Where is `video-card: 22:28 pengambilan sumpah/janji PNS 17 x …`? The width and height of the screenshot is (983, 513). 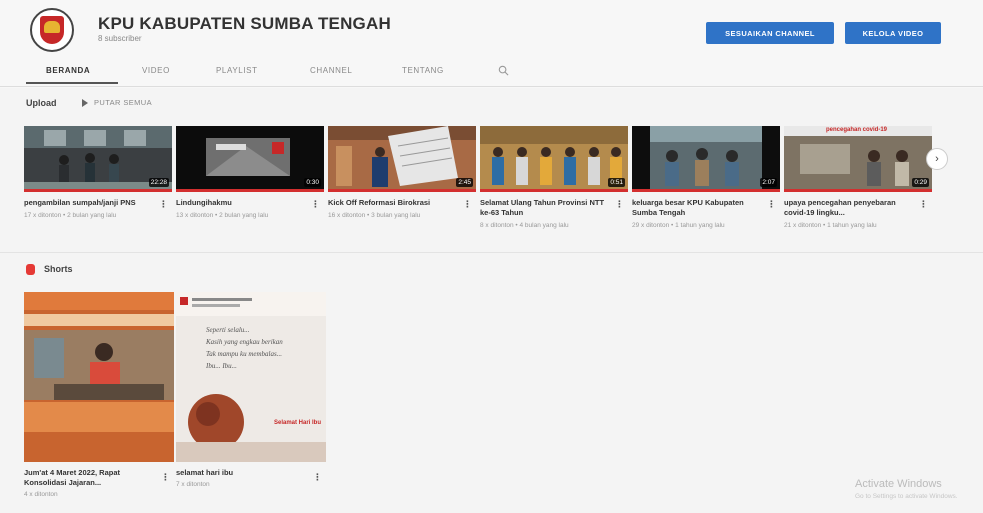
video-card: 22:28 pengambilan sumpah/janji PNS 17 x … is located at coordinates (98, 172).